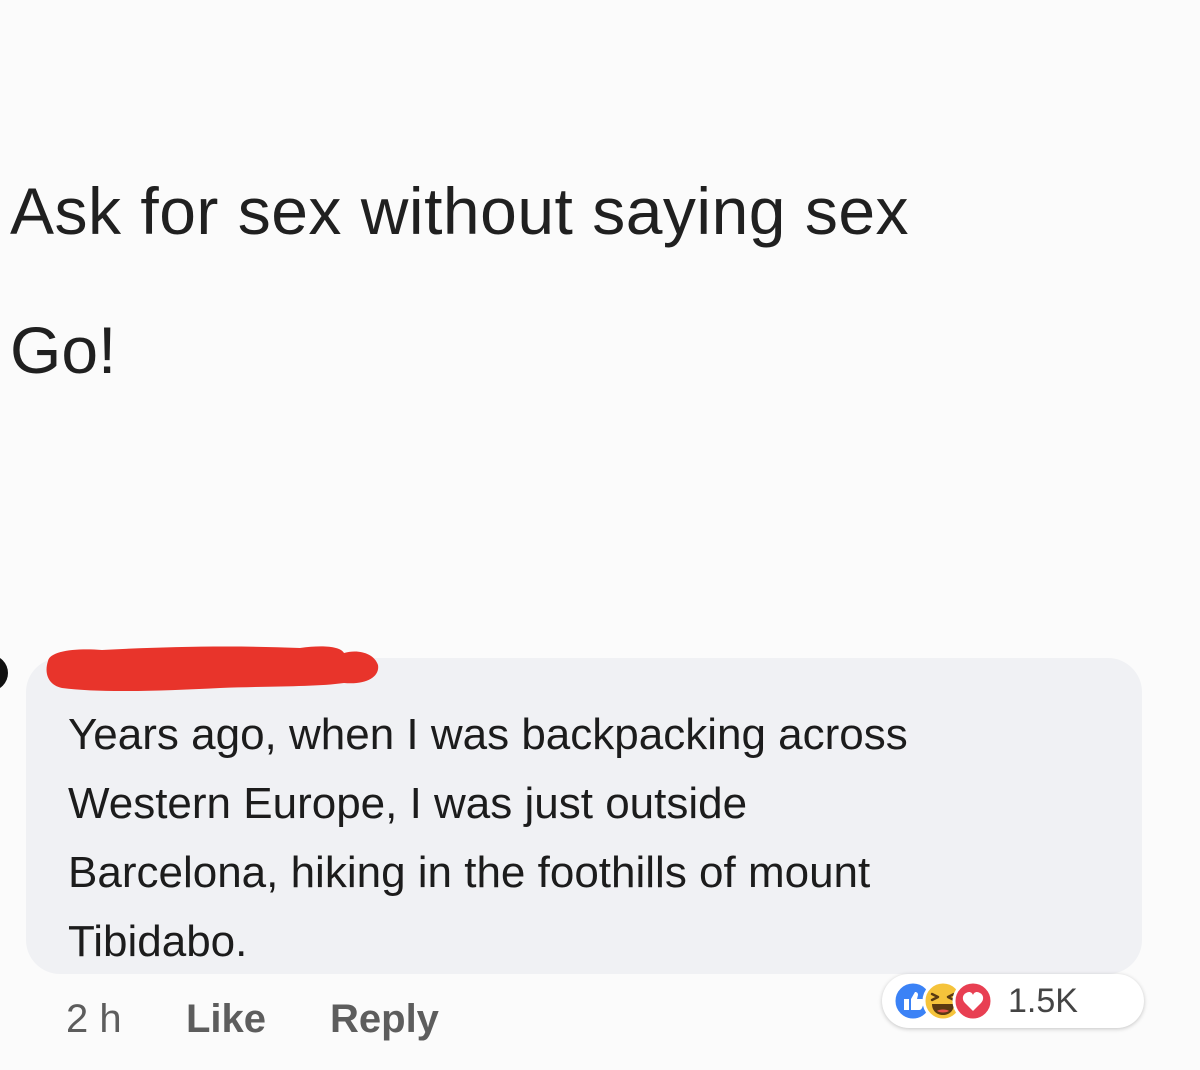  What do you see at coordinates (384, 1019) in the screenshot?
I see `reply-button: Reply` at bounding box center [384, 1019].